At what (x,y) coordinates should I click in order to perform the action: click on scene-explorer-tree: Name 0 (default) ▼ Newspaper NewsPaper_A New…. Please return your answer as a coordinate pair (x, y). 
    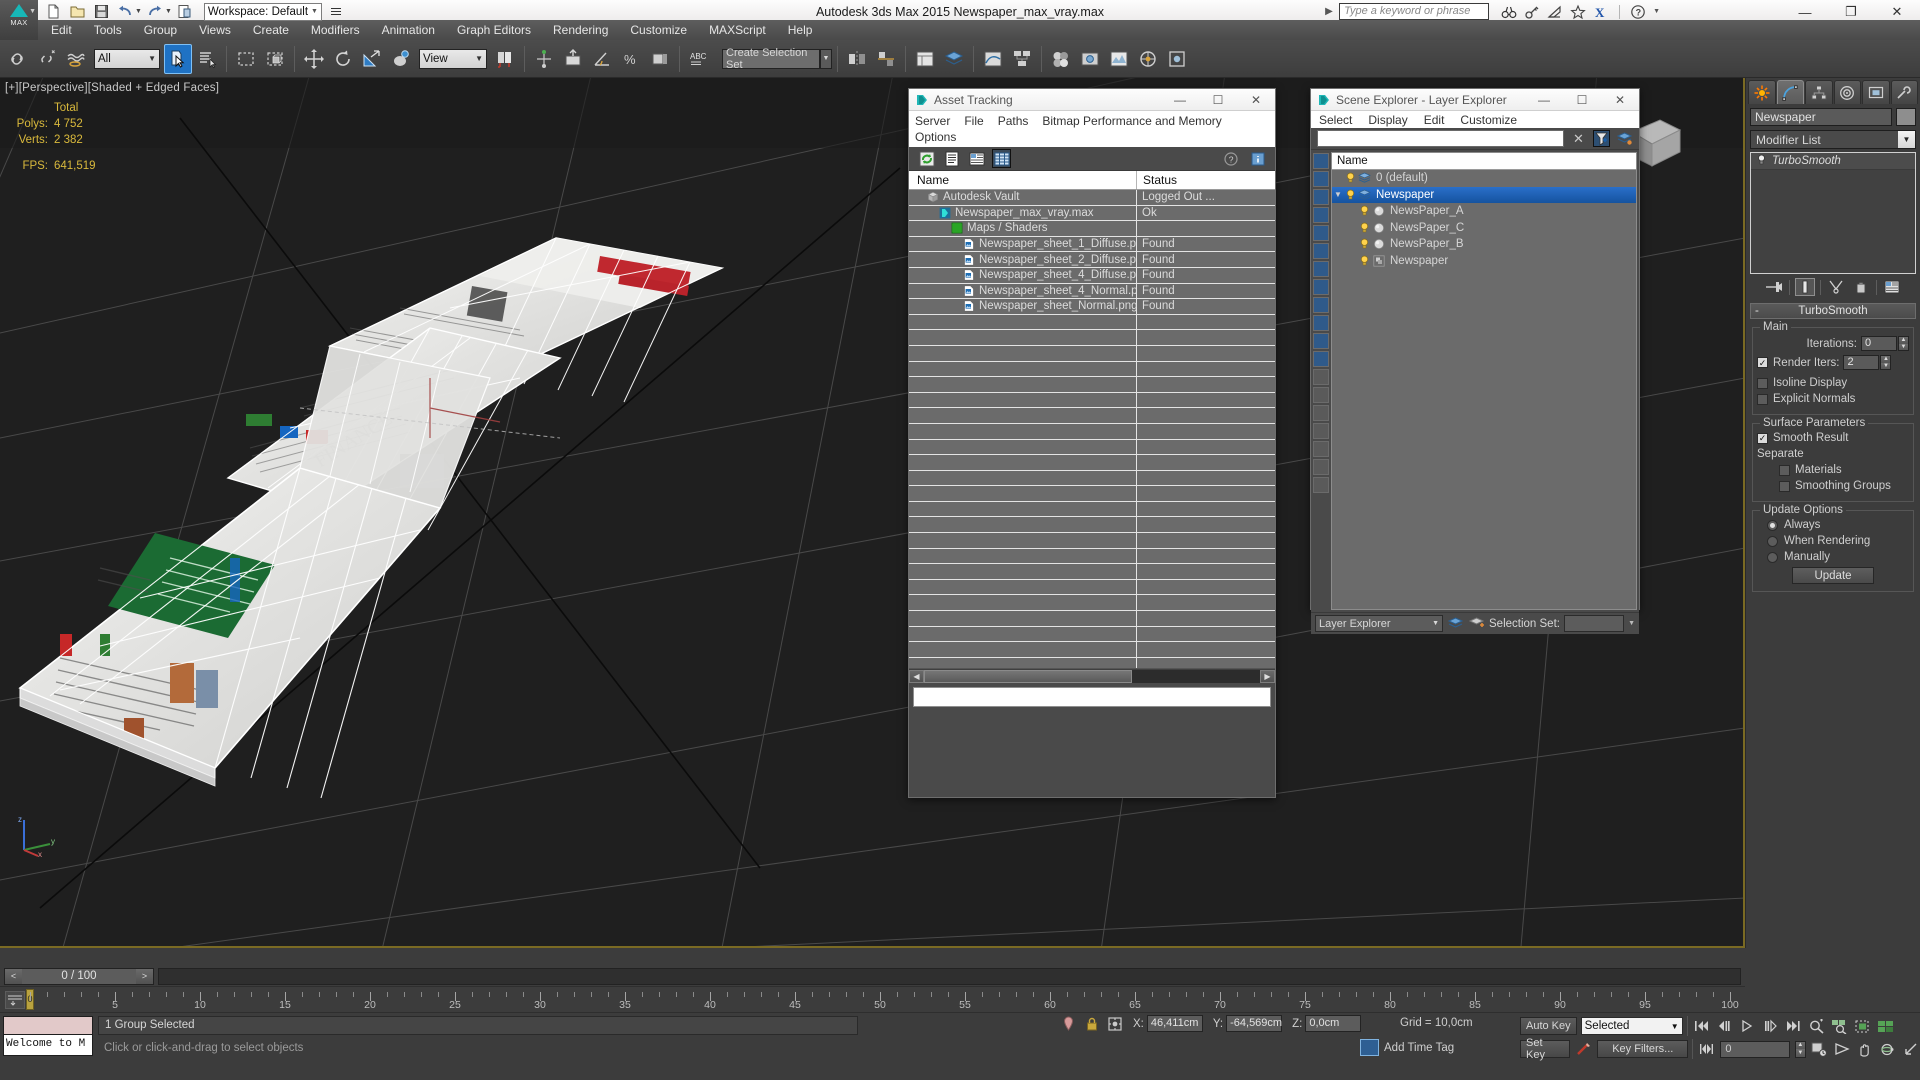
    Looking at the image, I should click on (1484, 381).